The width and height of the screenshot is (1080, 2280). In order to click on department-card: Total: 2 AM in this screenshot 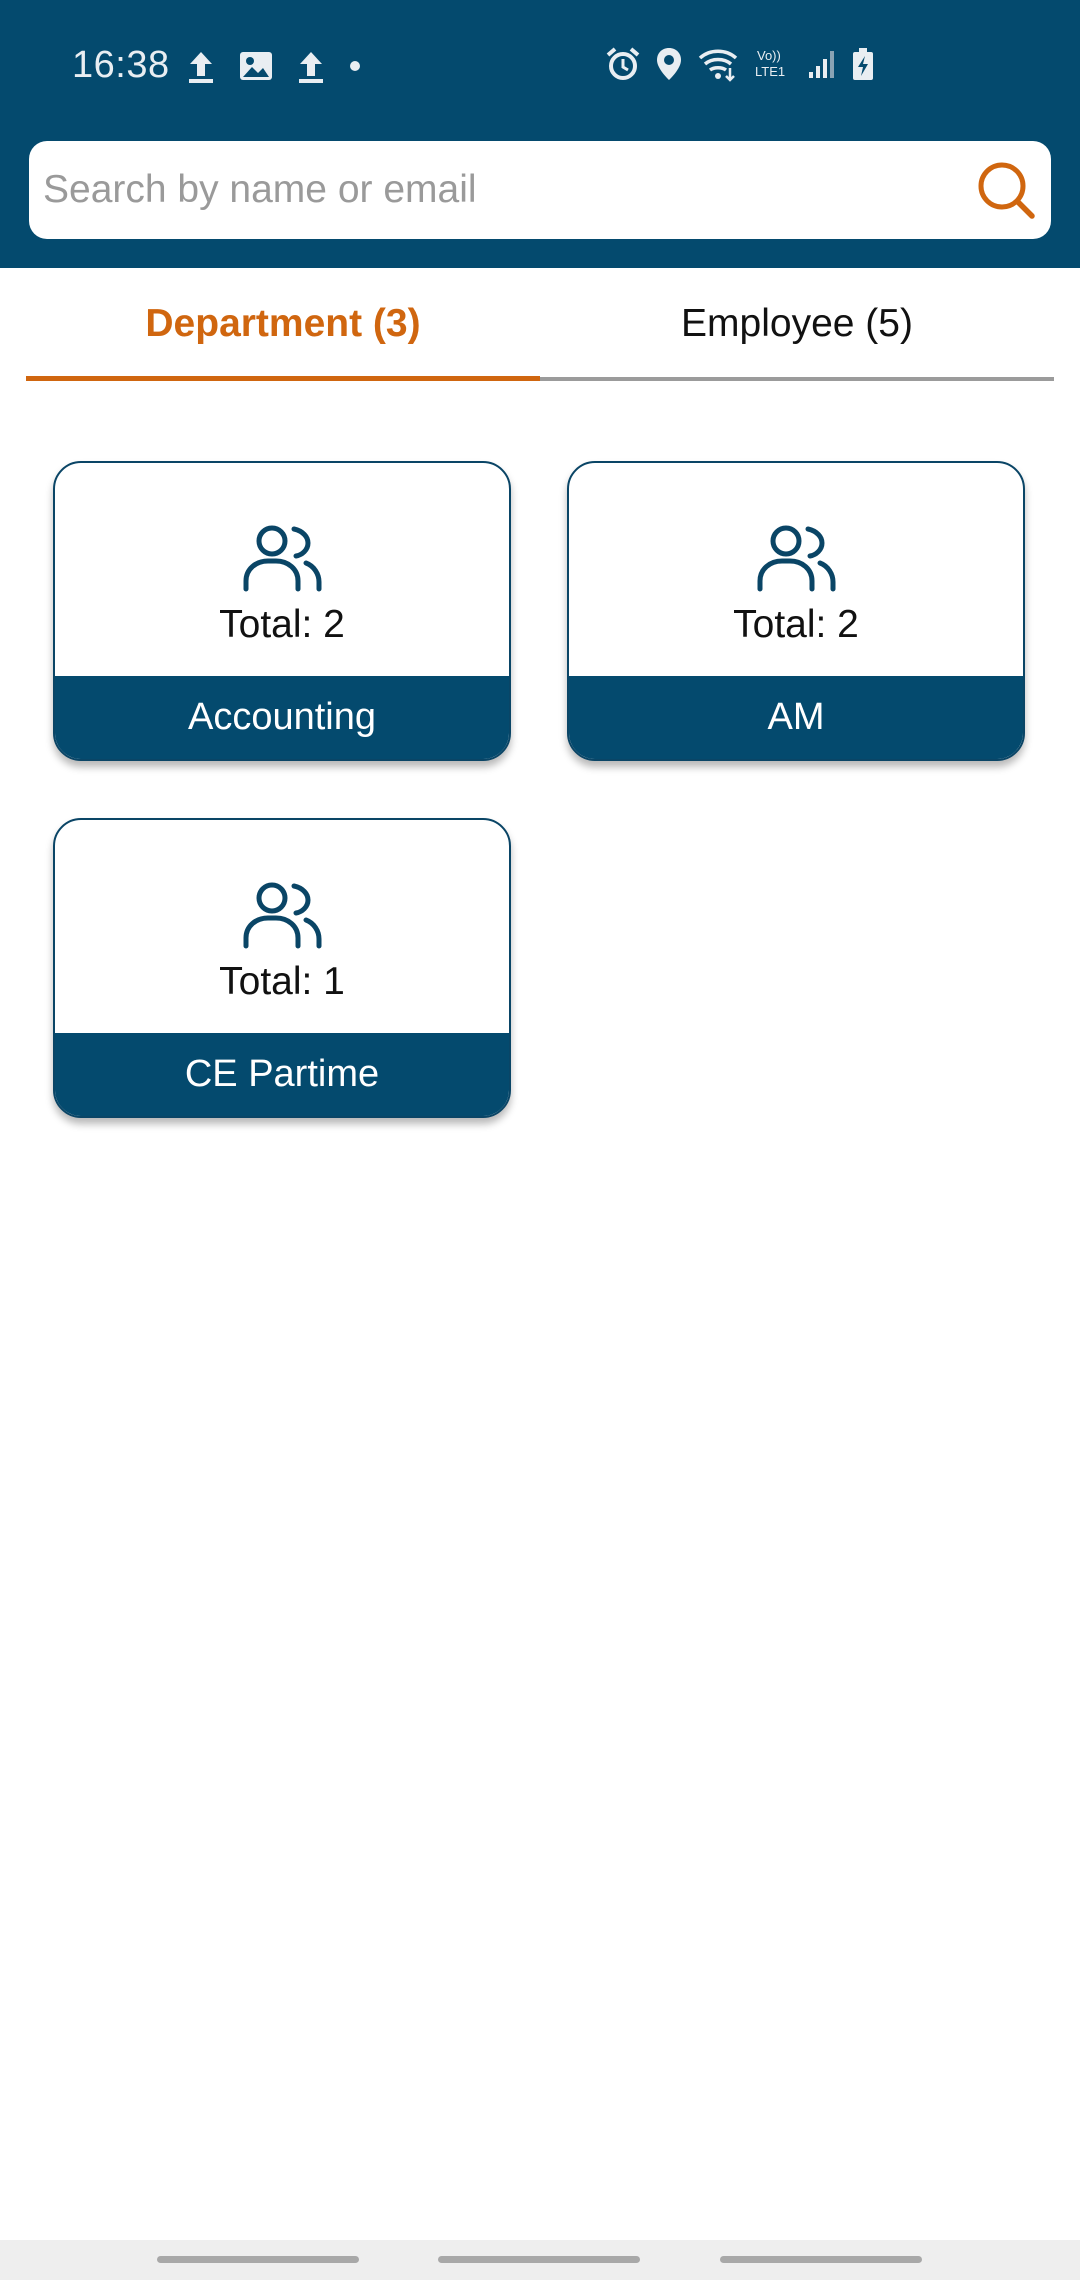, I will do `click(796, 611)`.